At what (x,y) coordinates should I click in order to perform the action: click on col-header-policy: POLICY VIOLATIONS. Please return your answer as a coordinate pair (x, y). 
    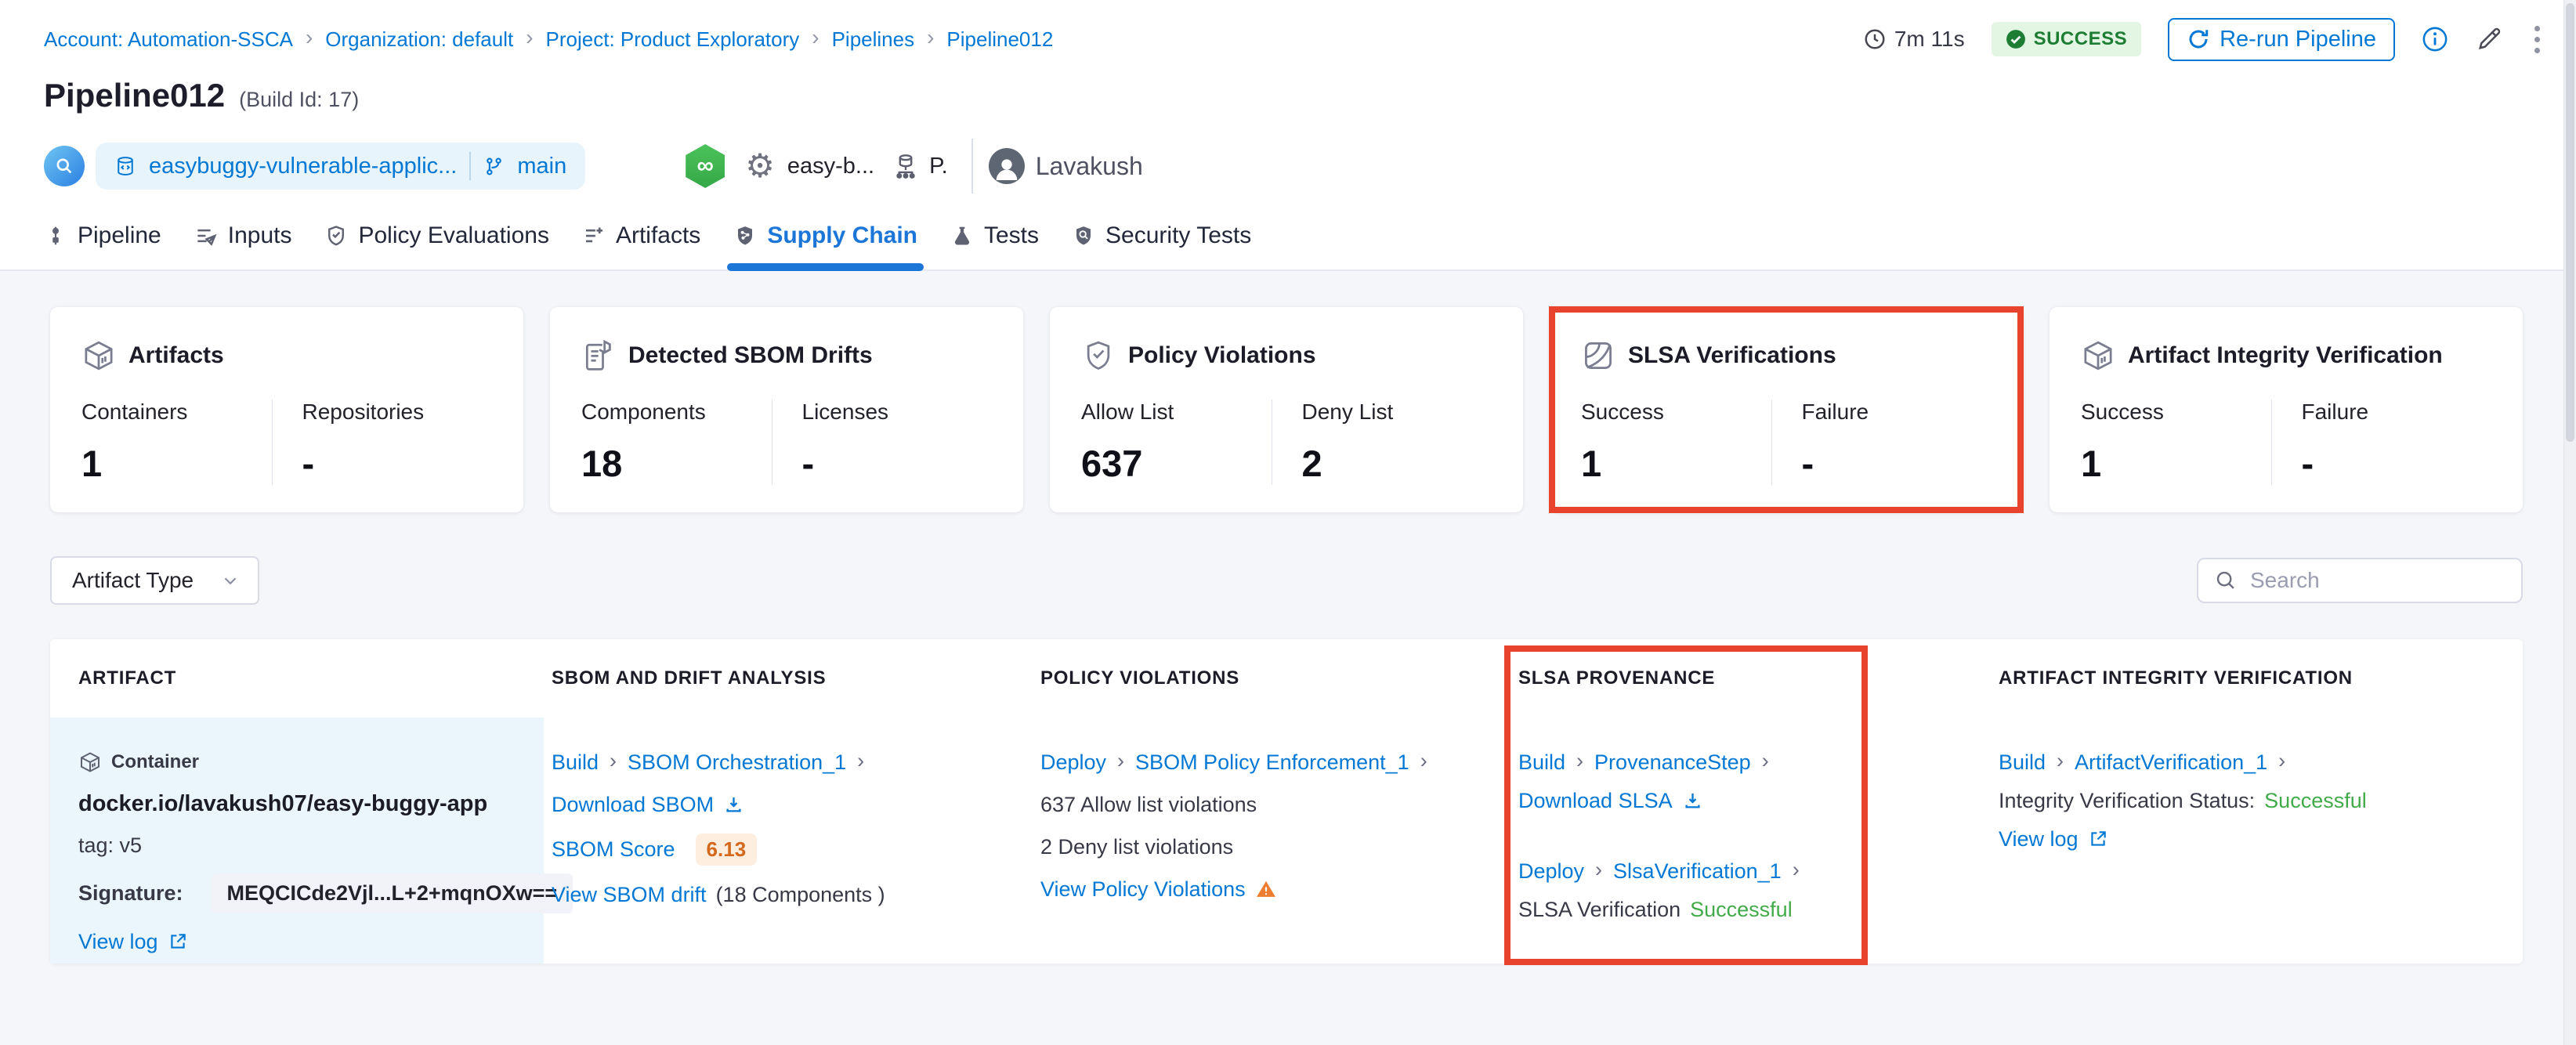
    Looking at the image, I should click on (1140, 678).